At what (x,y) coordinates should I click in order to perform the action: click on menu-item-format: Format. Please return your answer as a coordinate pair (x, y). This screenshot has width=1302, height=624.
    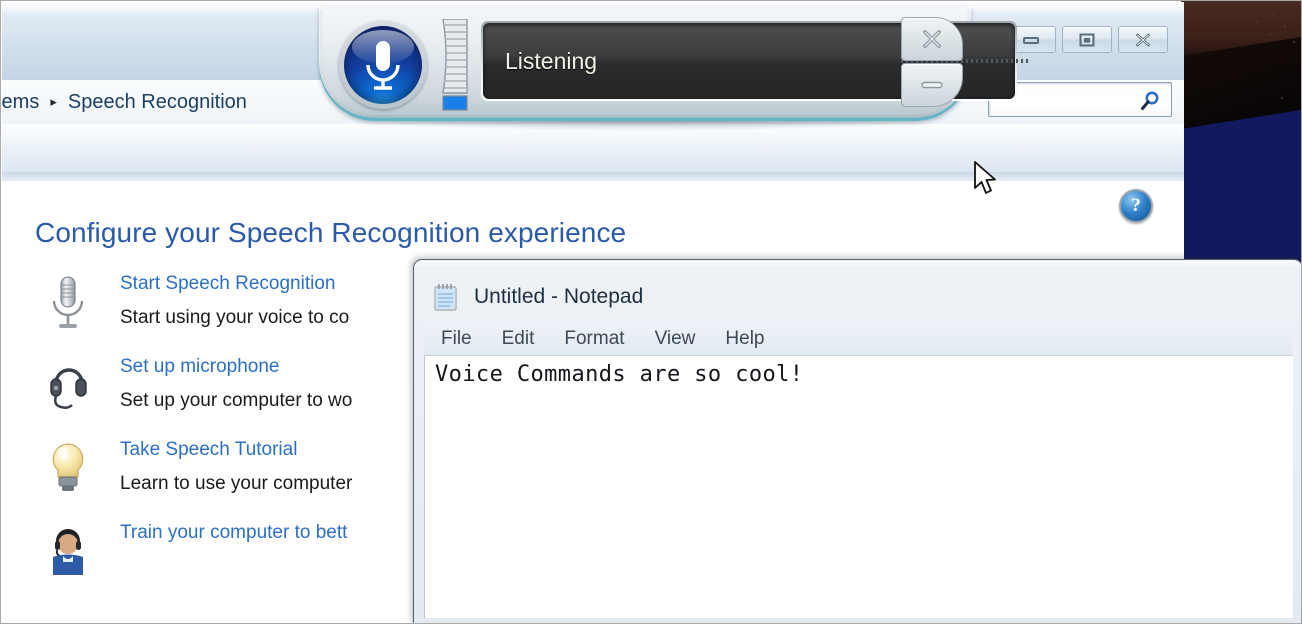
    Looking at the image, I should click on (594, 339).